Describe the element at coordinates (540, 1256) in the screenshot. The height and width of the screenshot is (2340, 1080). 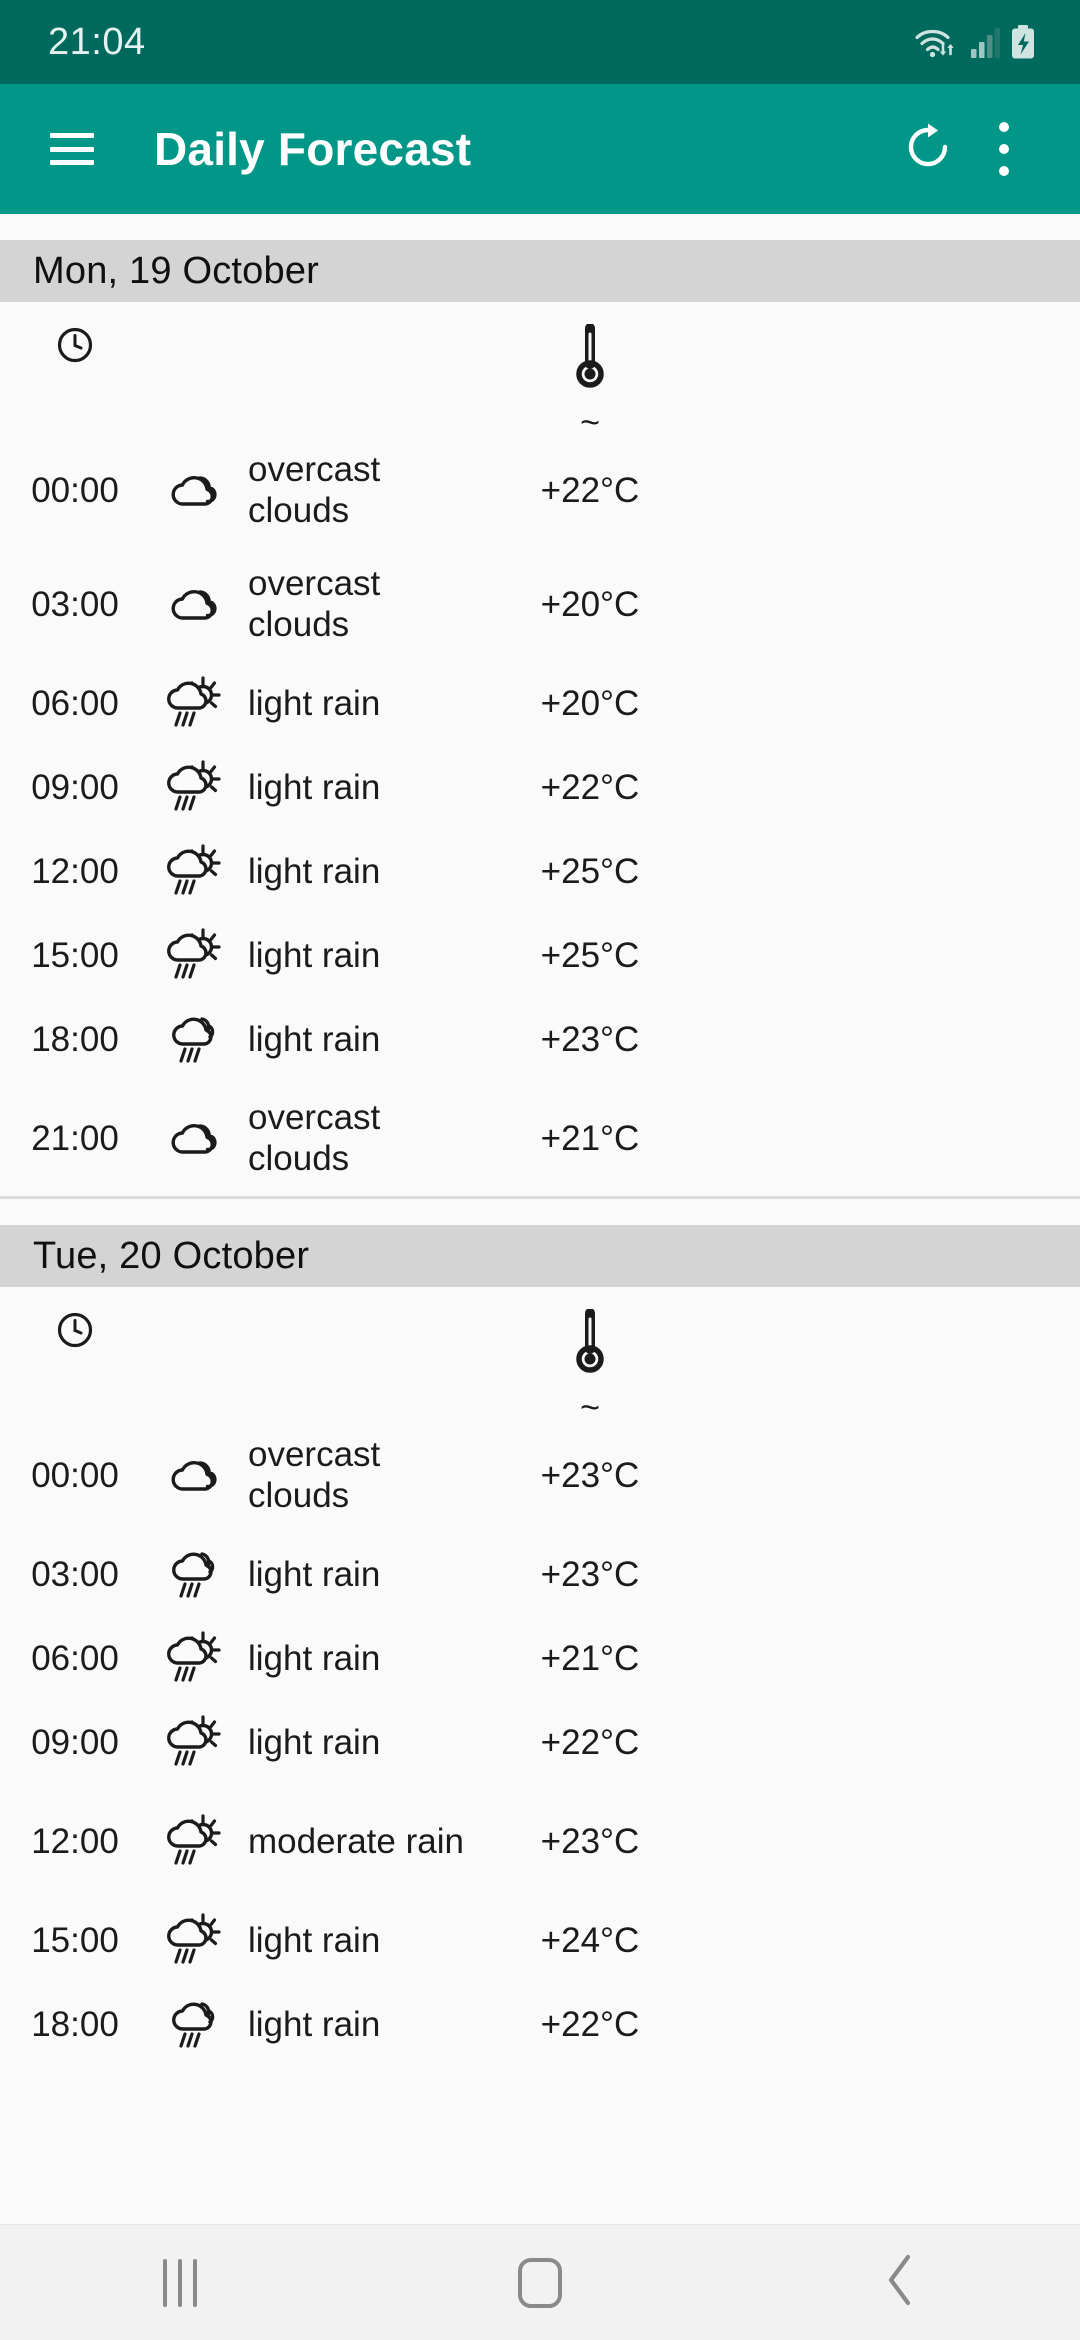
I see `day-header: Tue, 20 October` at that location.